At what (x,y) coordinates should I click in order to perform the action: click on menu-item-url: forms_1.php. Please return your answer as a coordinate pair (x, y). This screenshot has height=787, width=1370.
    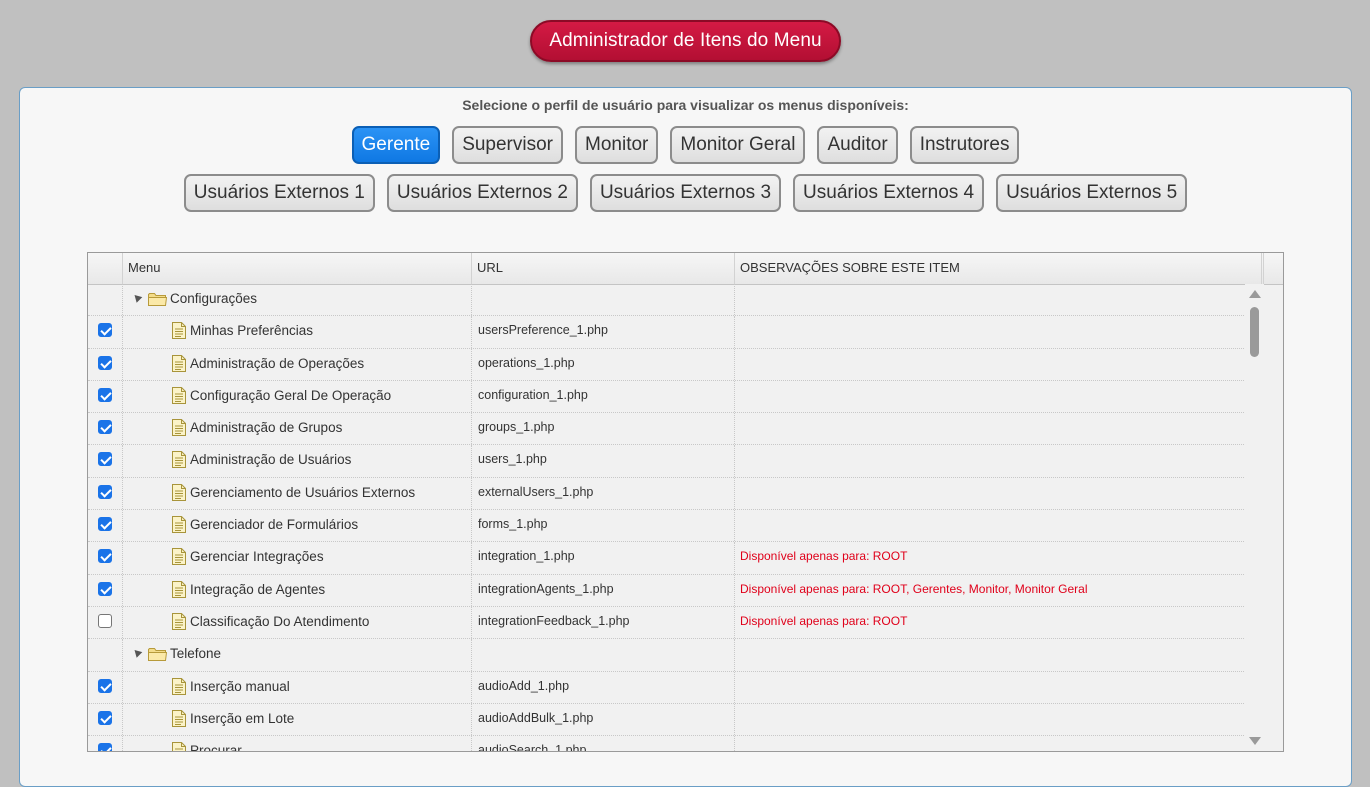
    Looking at the image, I should click on (513, 524).